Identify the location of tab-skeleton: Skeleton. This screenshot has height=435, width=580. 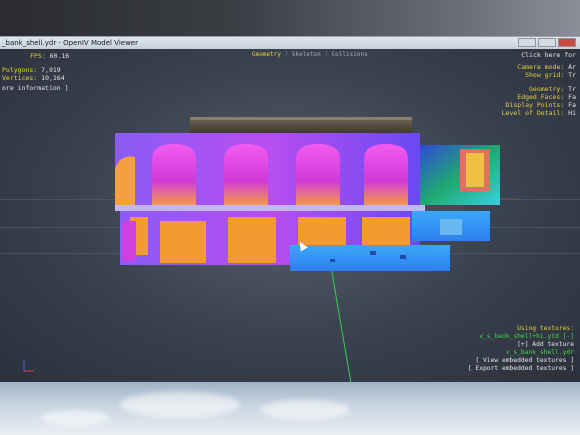
(306, 54).